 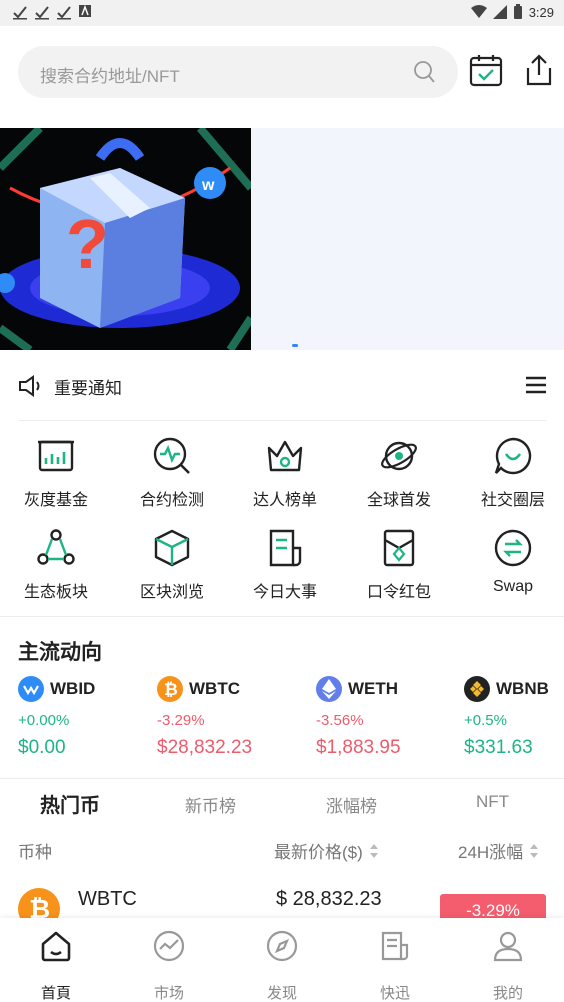 What do you see at coordinates (44, 720) in the screenshot?
I see `coin-change: +0.00%` at bounding box center [44, 720].